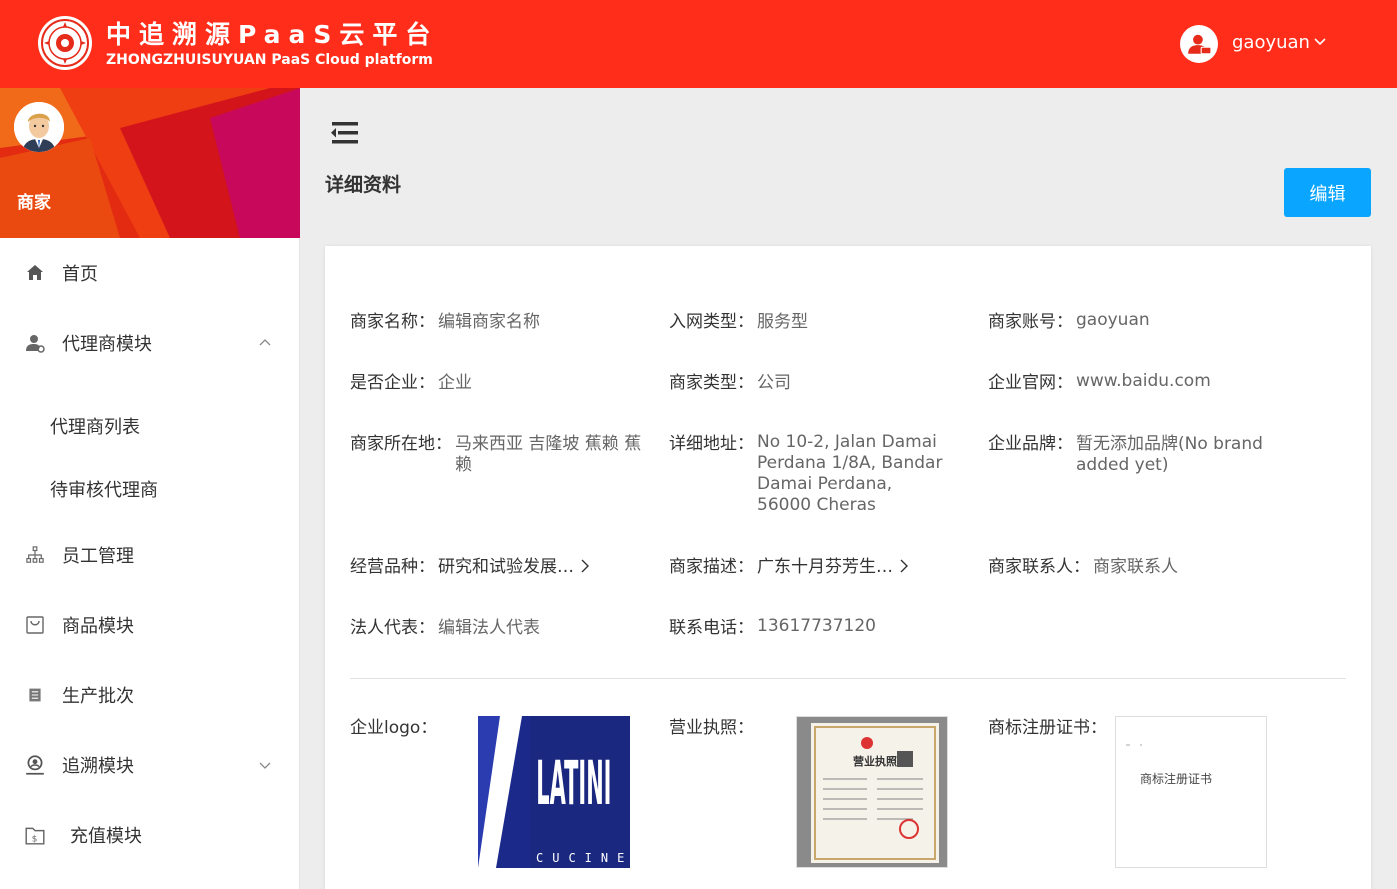 Image resolution: width=1397 pixels, height=889 pixels. What do you see at coordinates (711, 444) in the screenshot?
I see `field-label: 详细地址：` at bounding box center [711, 444].